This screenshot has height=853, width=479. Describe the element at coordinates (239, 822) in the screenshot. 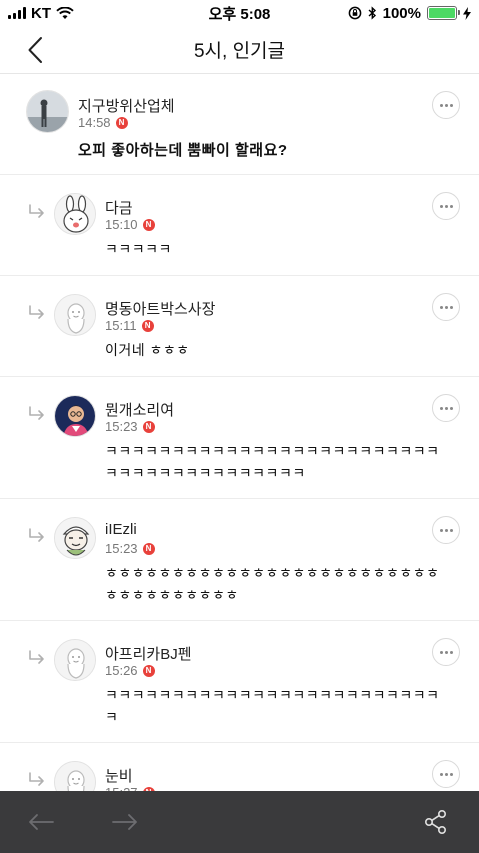

I see `bottom-toolbar` at that location.